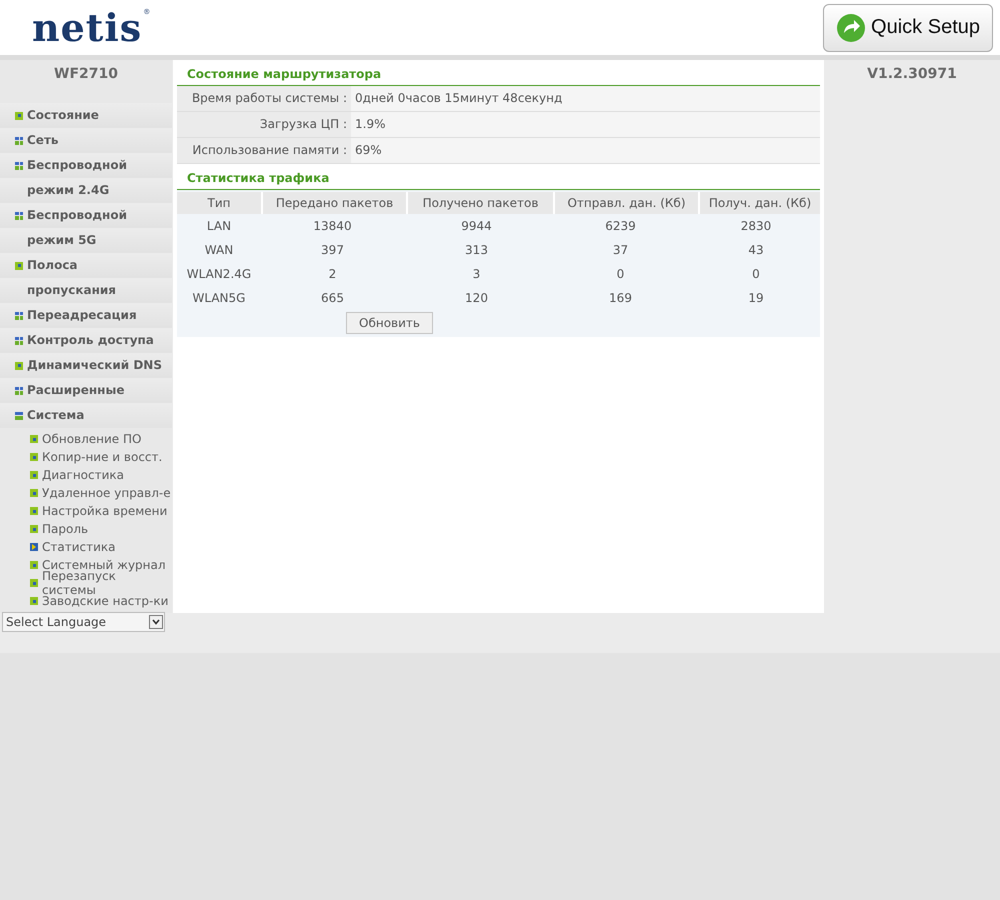 The height and width of the screenshot is (900, 1000). Describe the element at coordinates (476, 250) in the screenshot. I see `table-cell-text: 313` at that location.